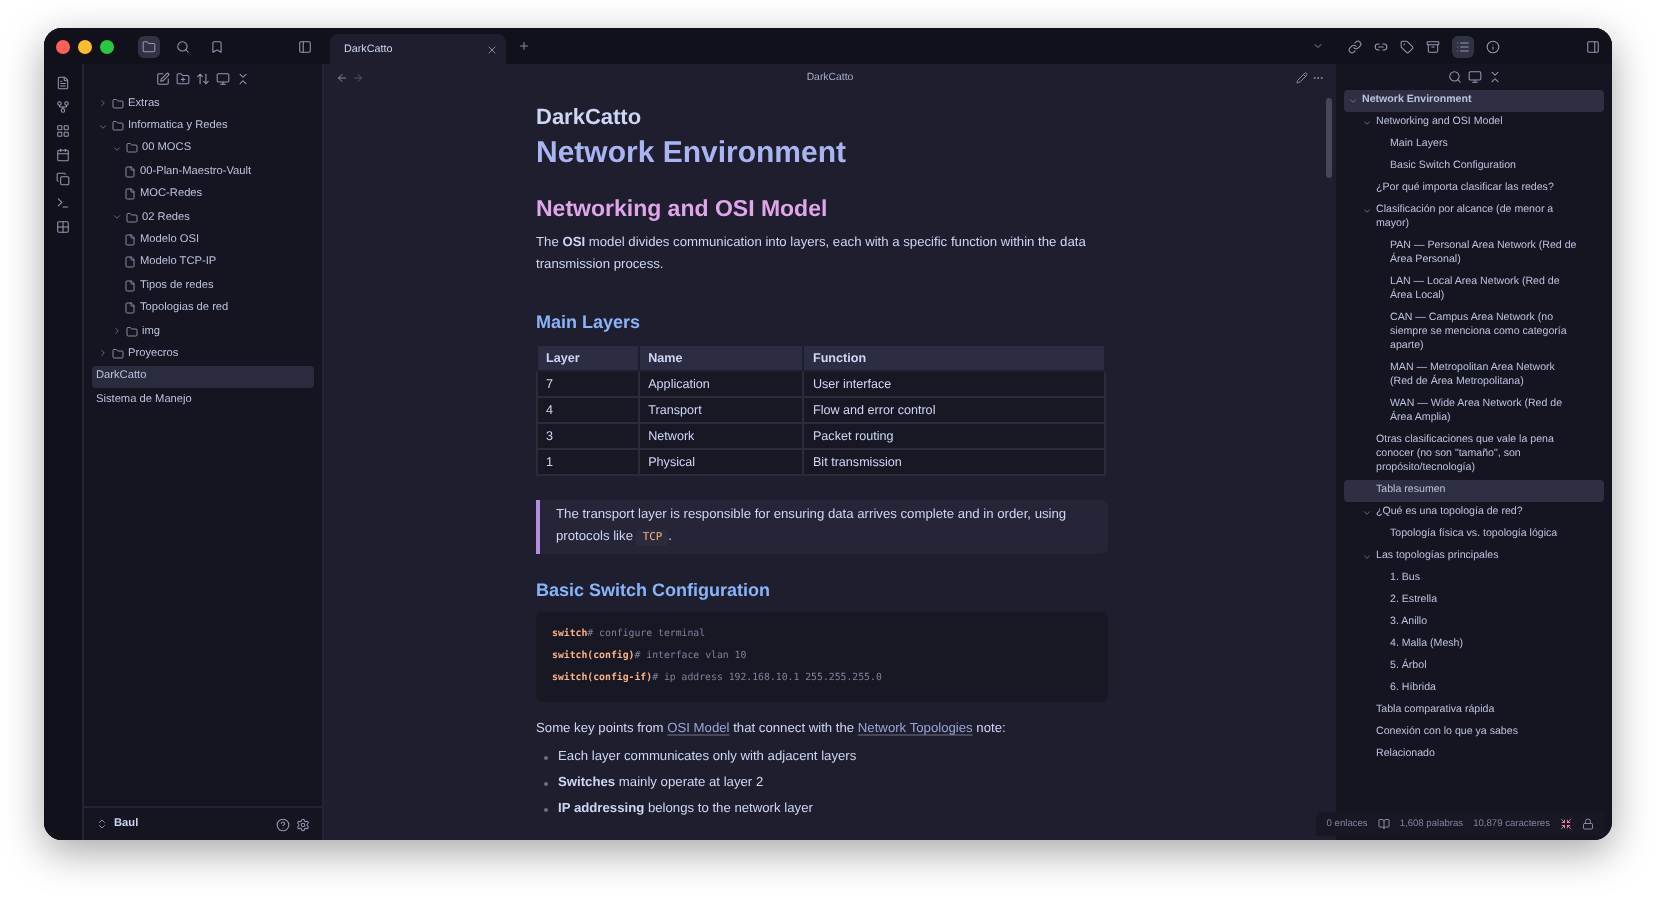 This screenshot has width=1656, height=898. Describe the element at coordinates (692, 153) in the screenshot. I see `heading: Network Environment` at that location.